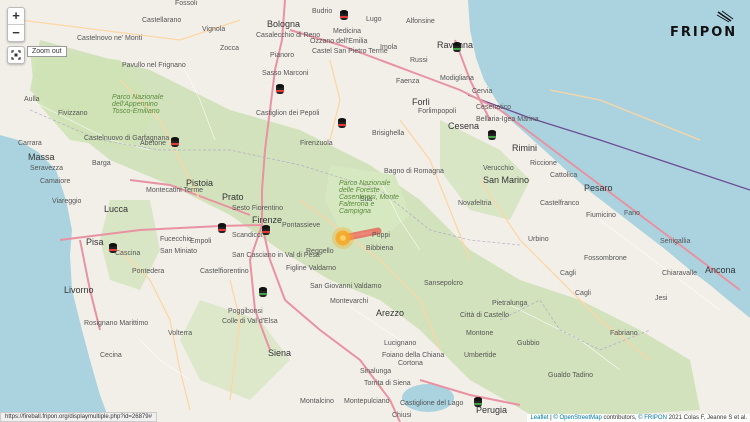  Describe the element at coordinates (413, 355) in the screenshot. I see `map-label: Foiano della Chiana` at that location.